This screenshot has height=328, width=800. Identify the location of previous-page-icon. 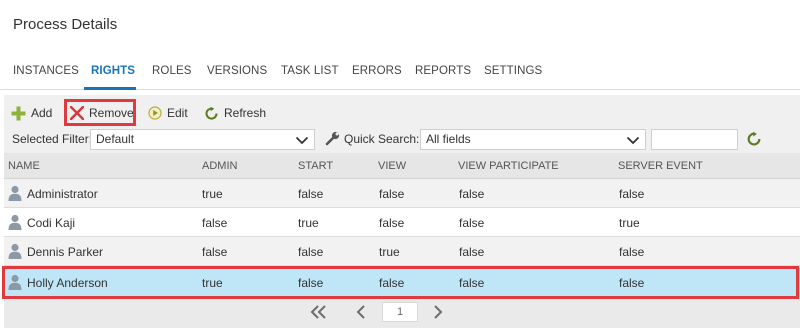
(361, 313).